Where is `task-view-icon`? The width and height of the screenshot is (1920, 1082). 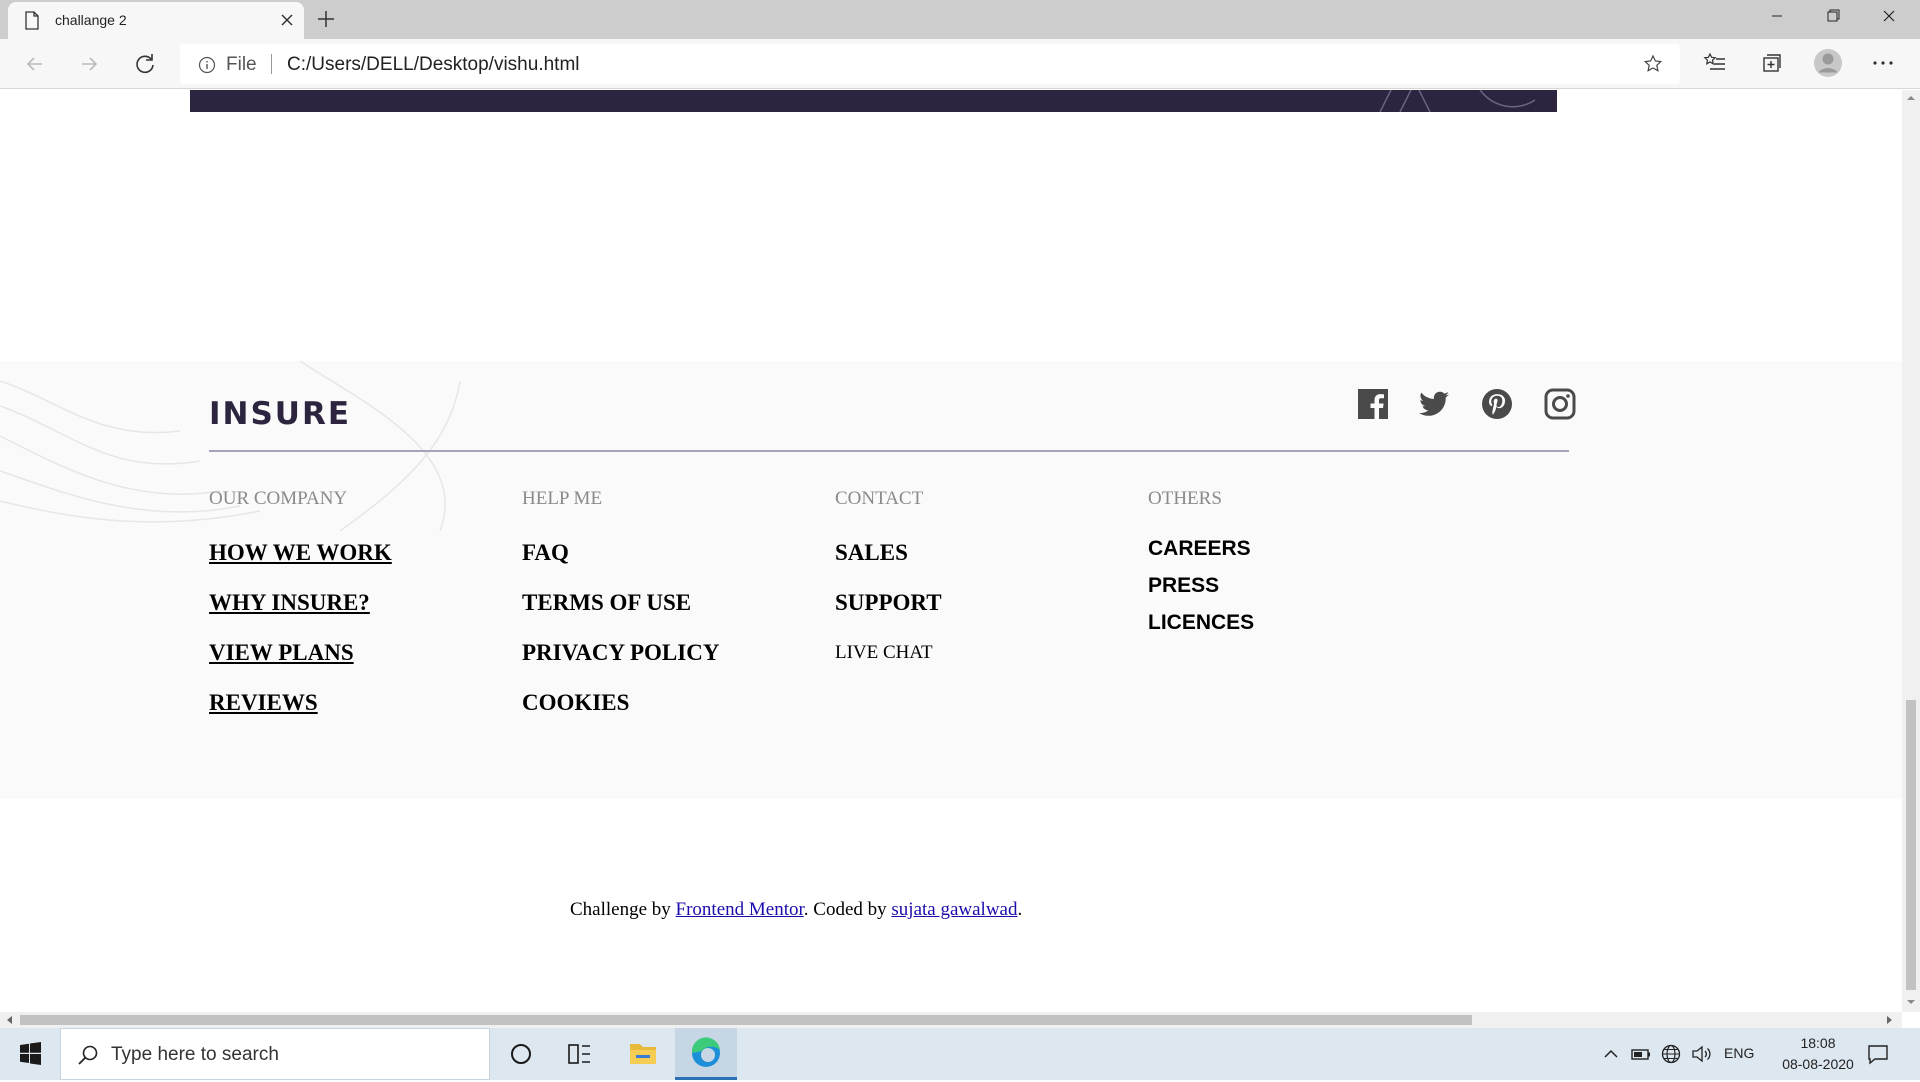 task-view-icon is located at coordinates (579, 1054).